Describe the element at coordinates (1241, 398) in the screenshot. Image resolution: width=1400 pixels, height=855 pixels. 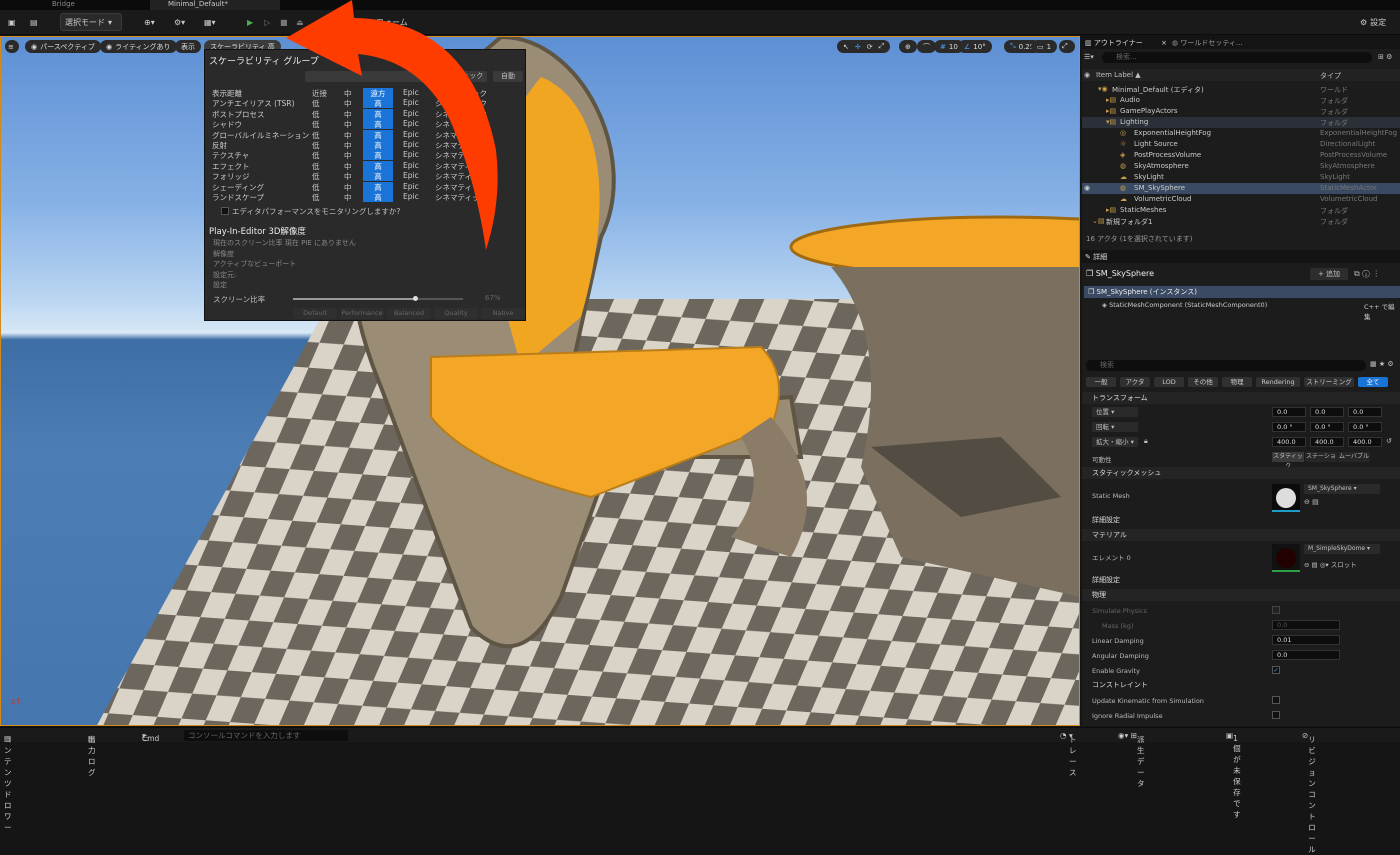
I see `section-transform: トランスフォーム` at that location.